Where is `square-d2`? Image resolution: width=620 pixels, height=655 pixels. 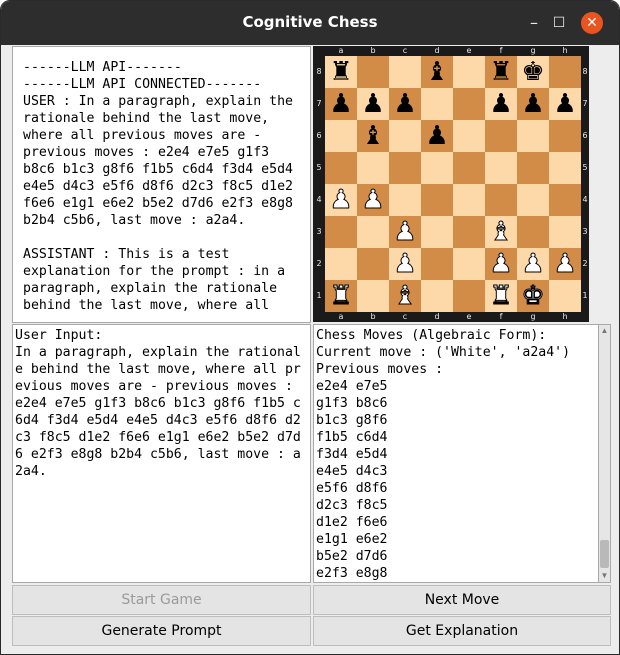 square-d2 is located at coordinates (437, 264).